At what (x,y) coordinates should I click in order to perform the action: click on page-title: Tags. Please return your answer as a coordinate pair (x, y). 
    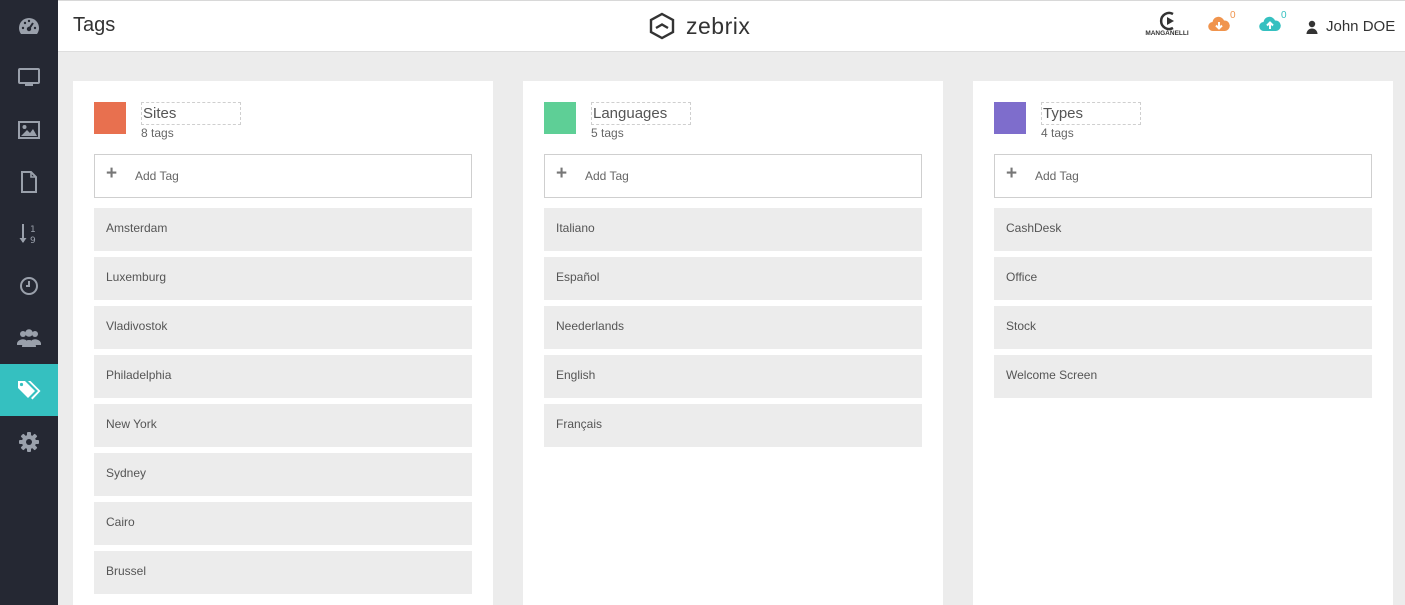
    Looking at the image, I should click on (94, 25).